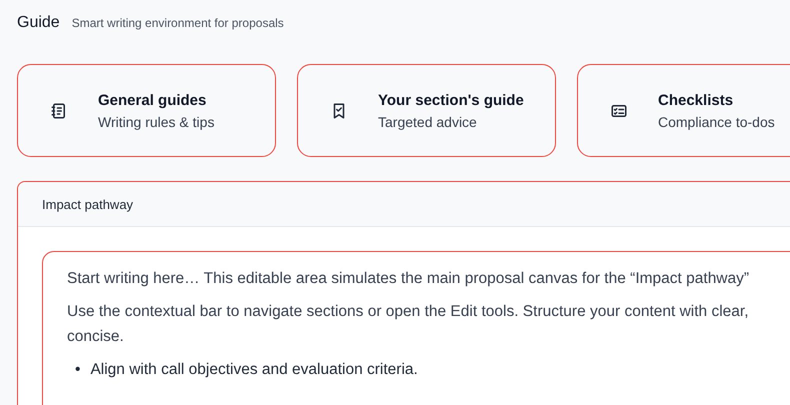 Image resolution: width=790 pixels, height=405 pixels. Describe the element at coordinates (153, 100) in the screenshot. I see `card-title: General guides` at that location.